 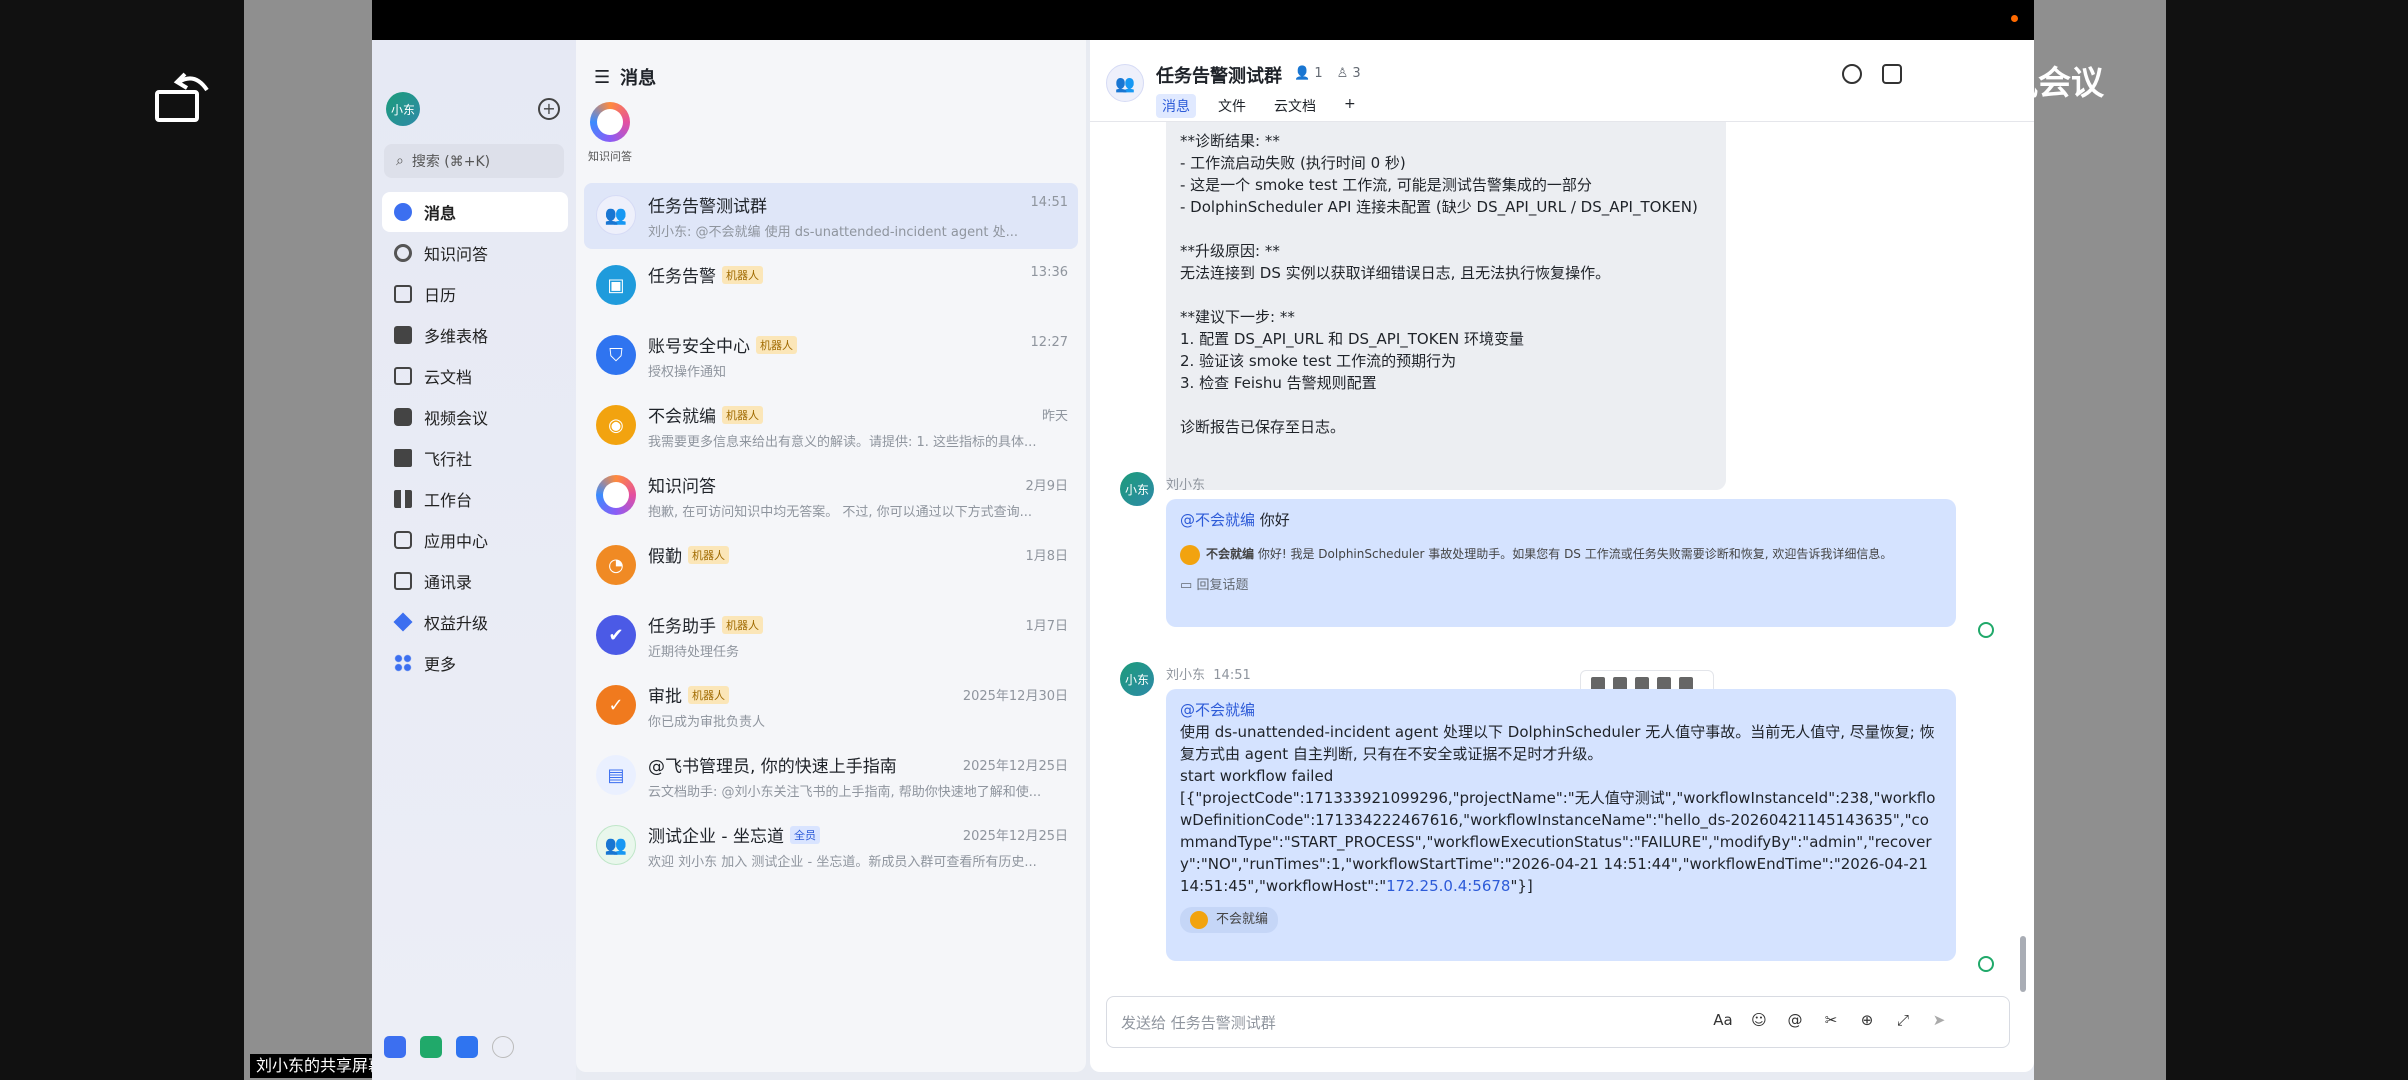 What do you see at coordinates (705, 274) in the screenshot?
I see `conversation-name: 任务告警 机器人` at bounding box center [705, 274].